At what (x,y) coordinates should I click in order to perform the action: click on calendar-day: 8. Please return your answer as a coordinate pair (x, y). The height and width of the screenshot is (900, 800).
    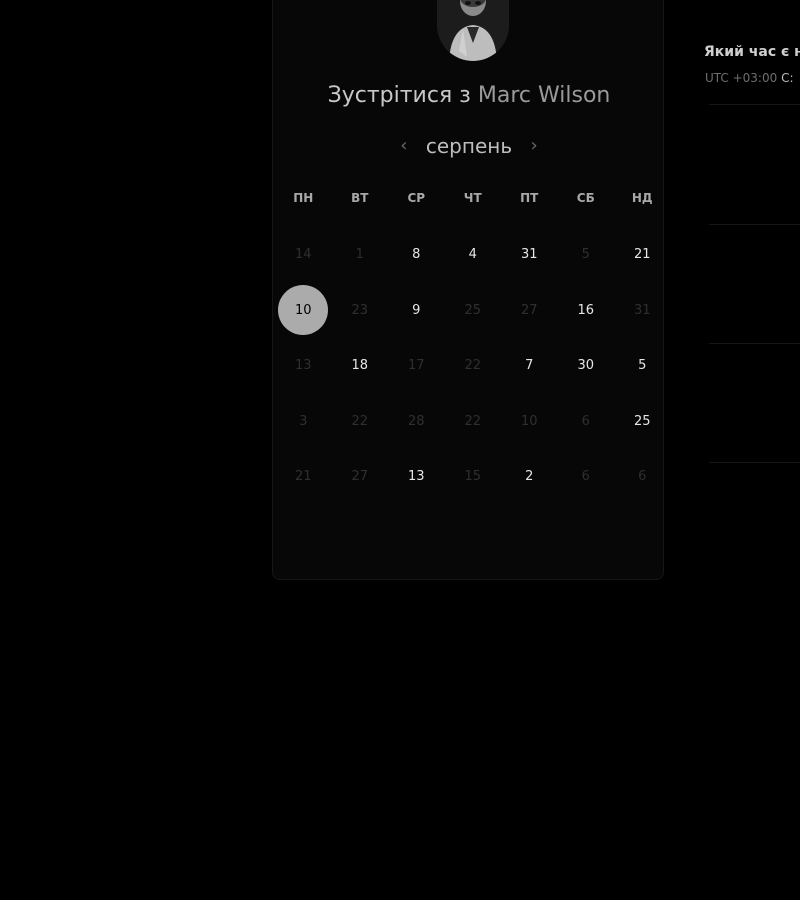
    Looking at the image, I should click on (416, 255).